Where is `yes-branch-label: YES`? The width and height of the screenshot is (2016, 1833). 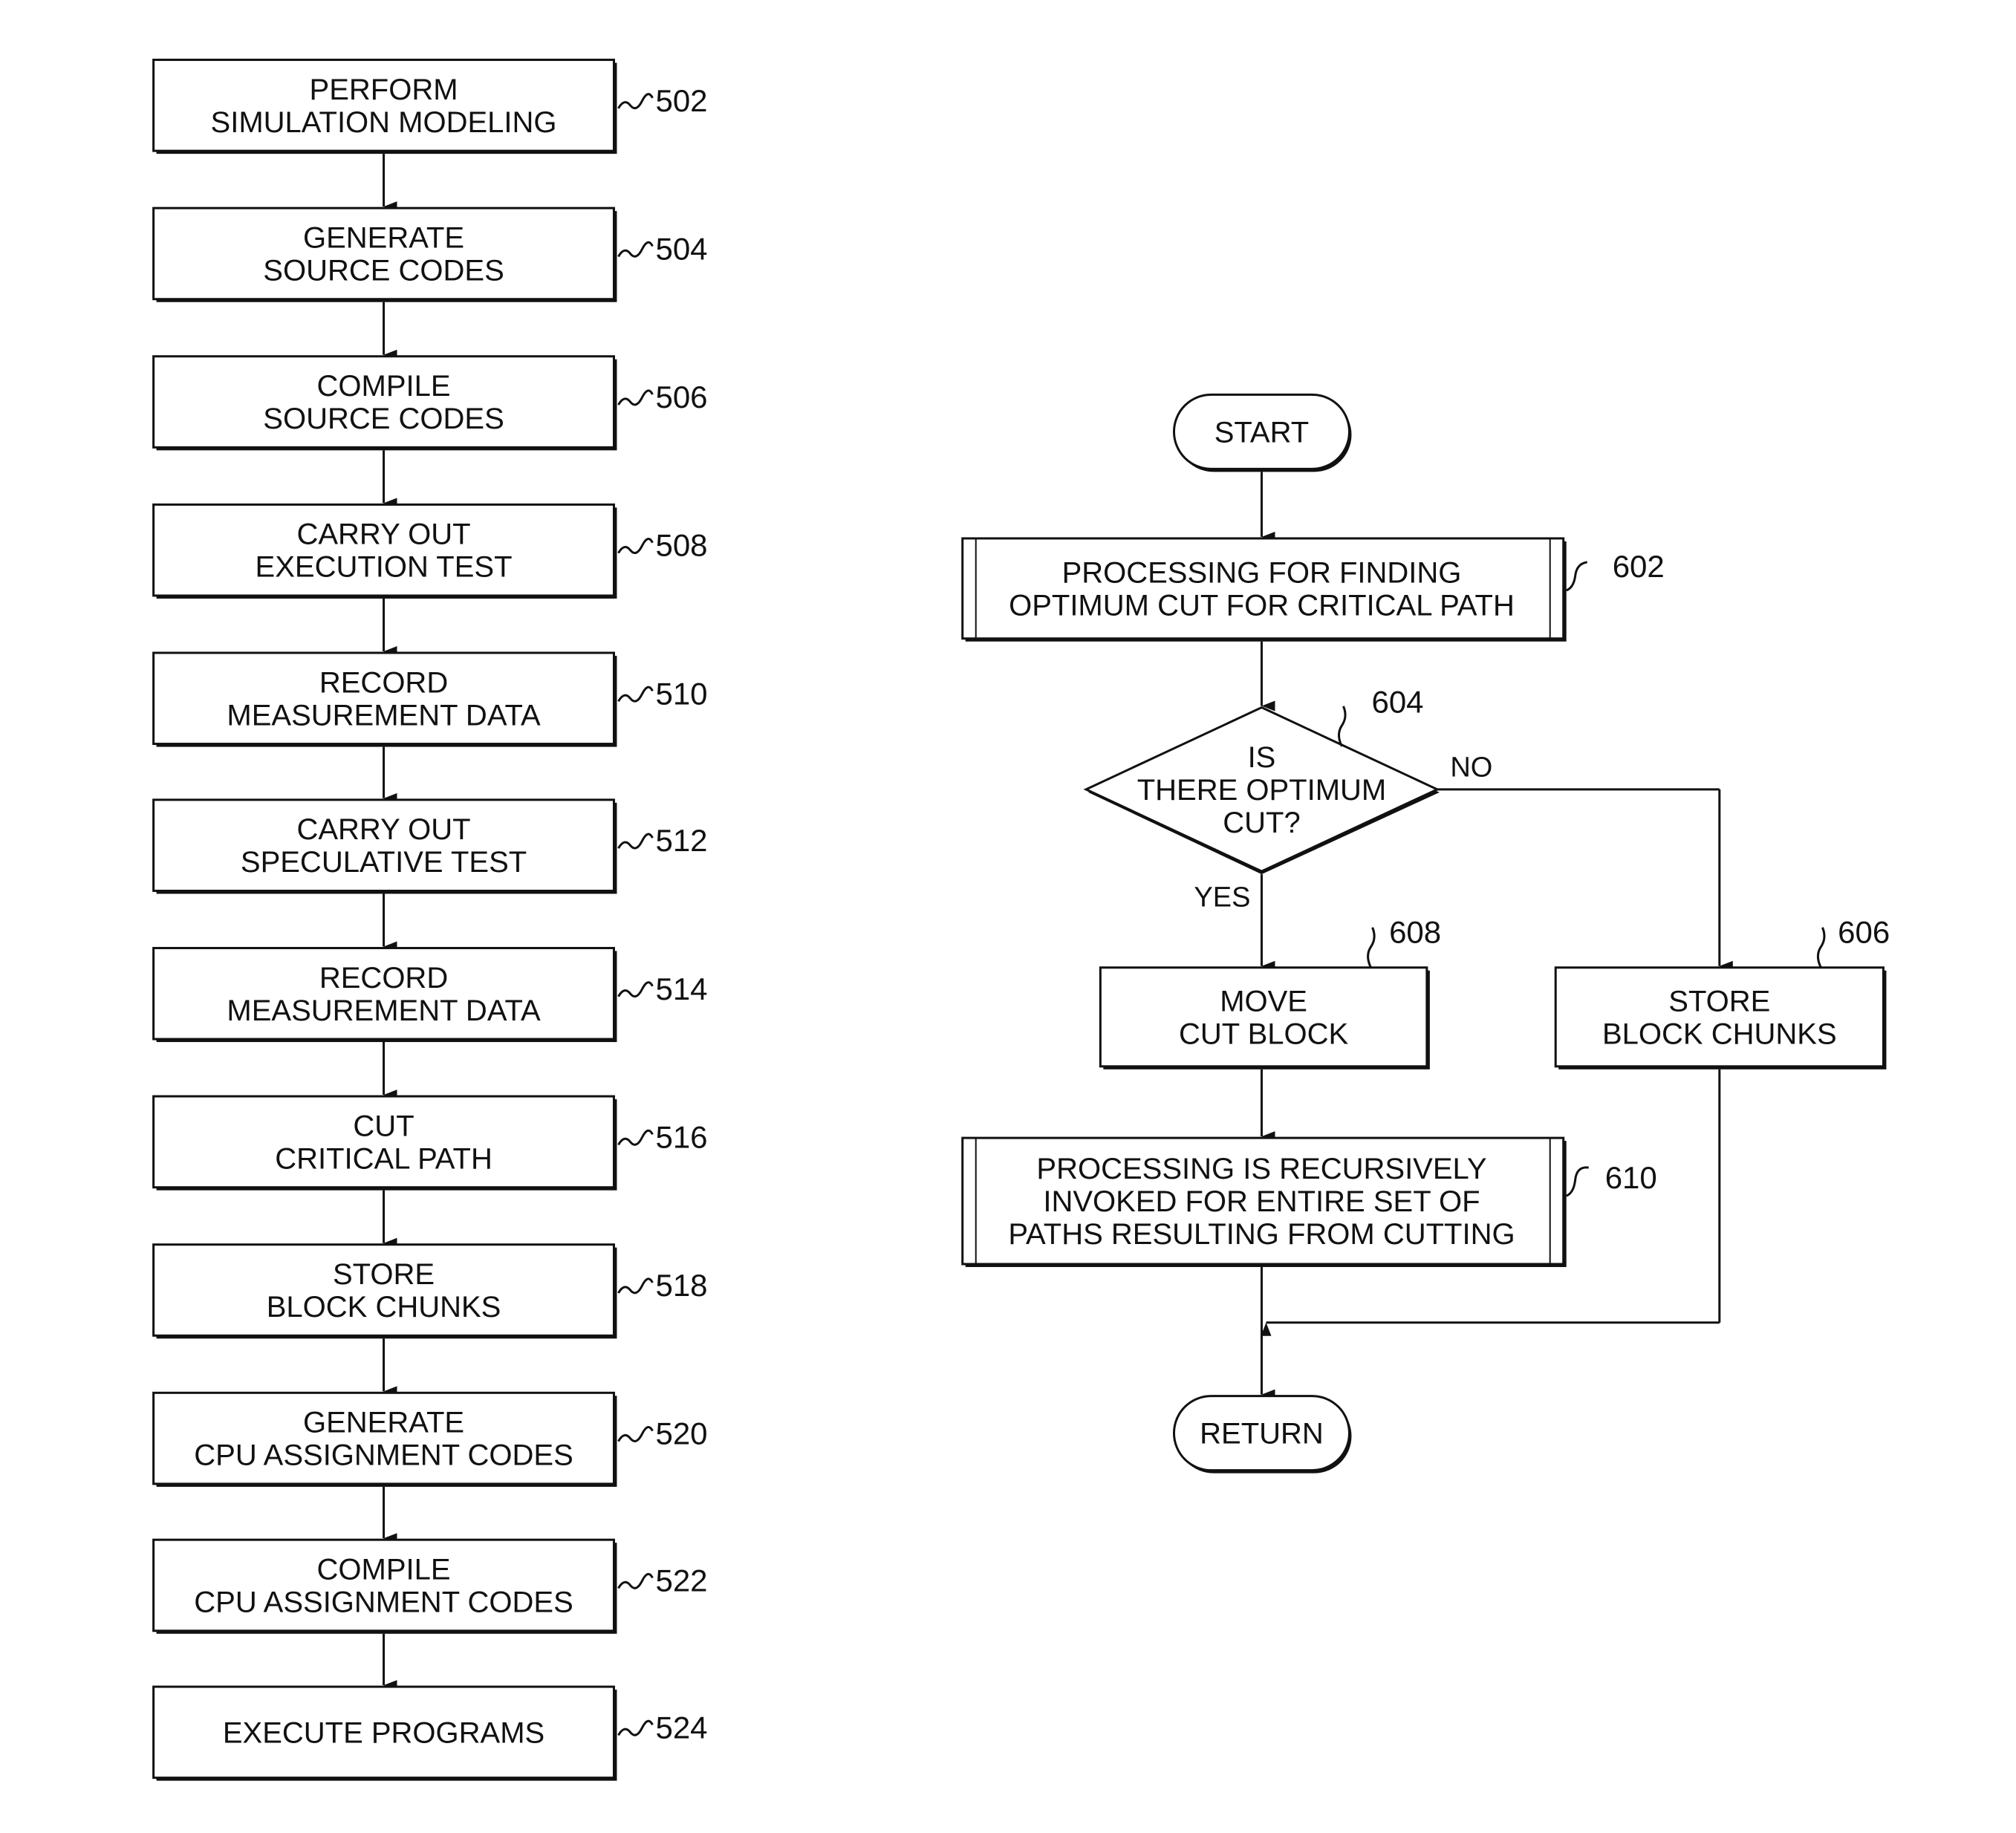 yes-branch-label: YES is located at coordinates (1222, 897).